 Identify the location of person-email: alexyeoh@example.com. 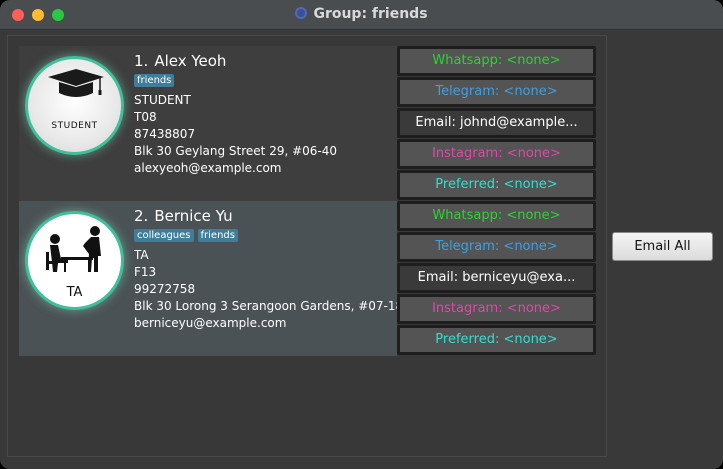
(208, 168).